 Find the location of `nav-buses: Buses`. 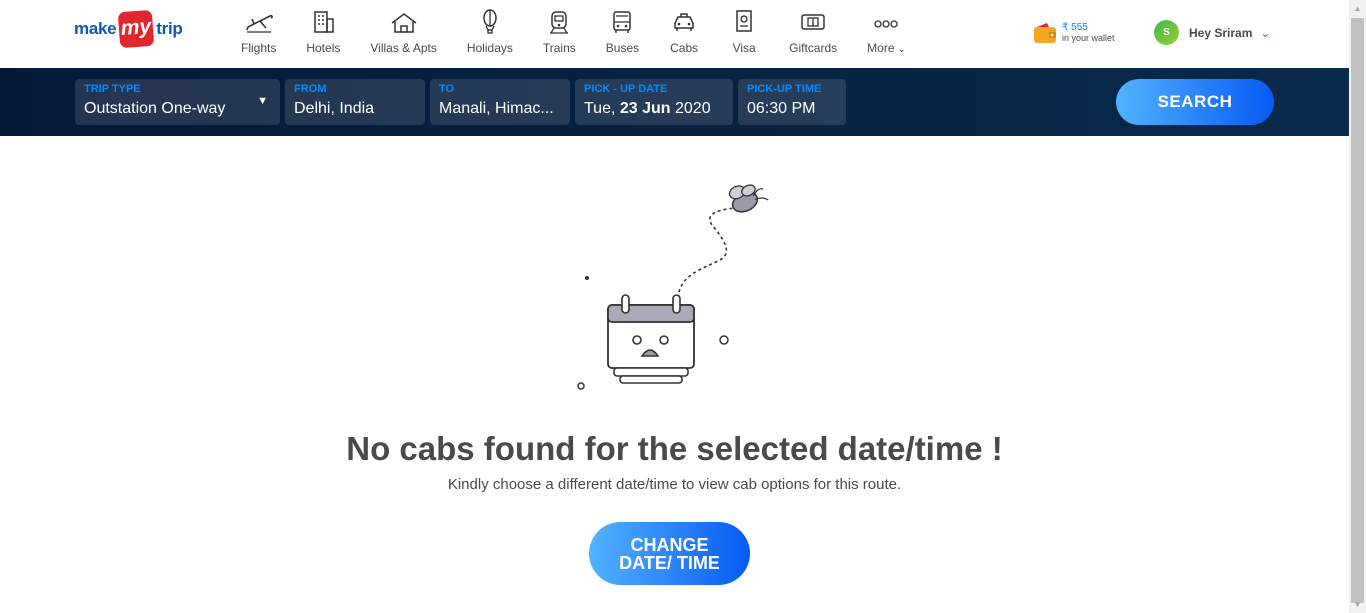

nav-buses: Buses is located at coordinates (622, 34).